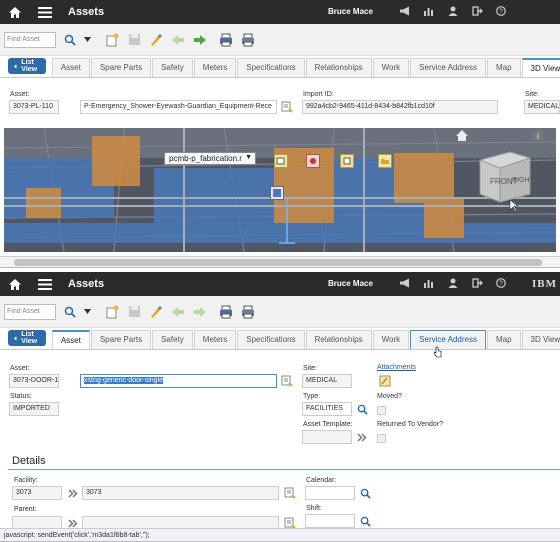  What do you see at coordinates (381, 410) in the screenshot?
I see `moved-checkbox` at bounding box center [381, 410].